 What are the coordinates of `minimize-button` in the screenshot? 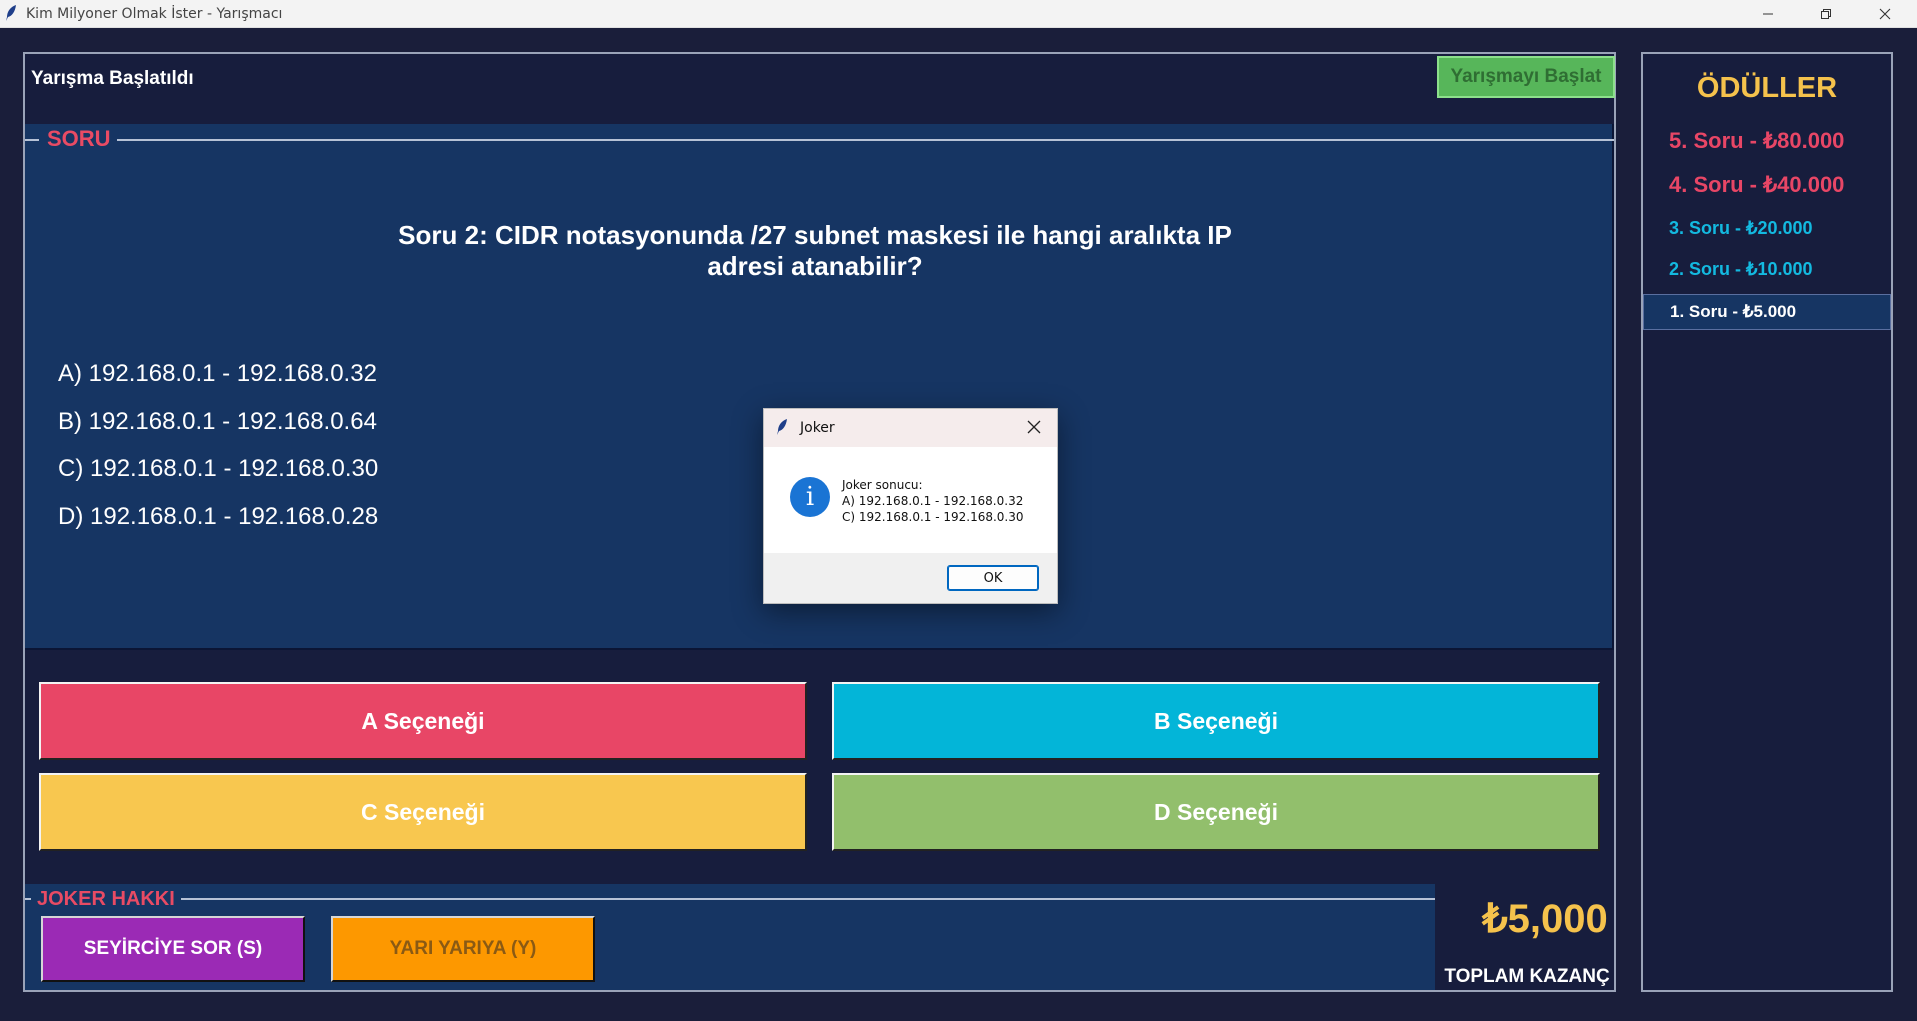 It's located at (1768, 14).